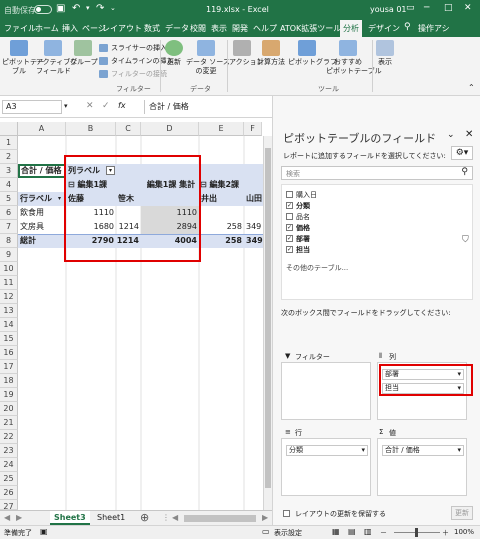  I want to click on row-header: 1, so click(9, 143).